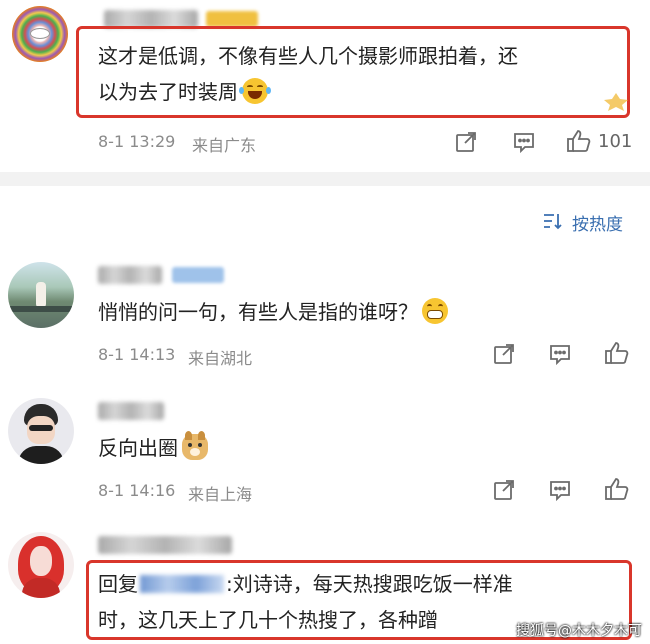 The image size is (650, 644). Describe the element at coordinates (137, 141) in the screenshot. I see `comment-time: 8-1 13:29` at that location.